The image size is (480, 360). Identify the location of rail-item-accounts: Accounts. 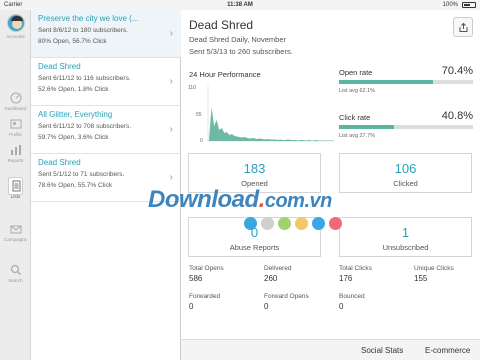
(15, 26).